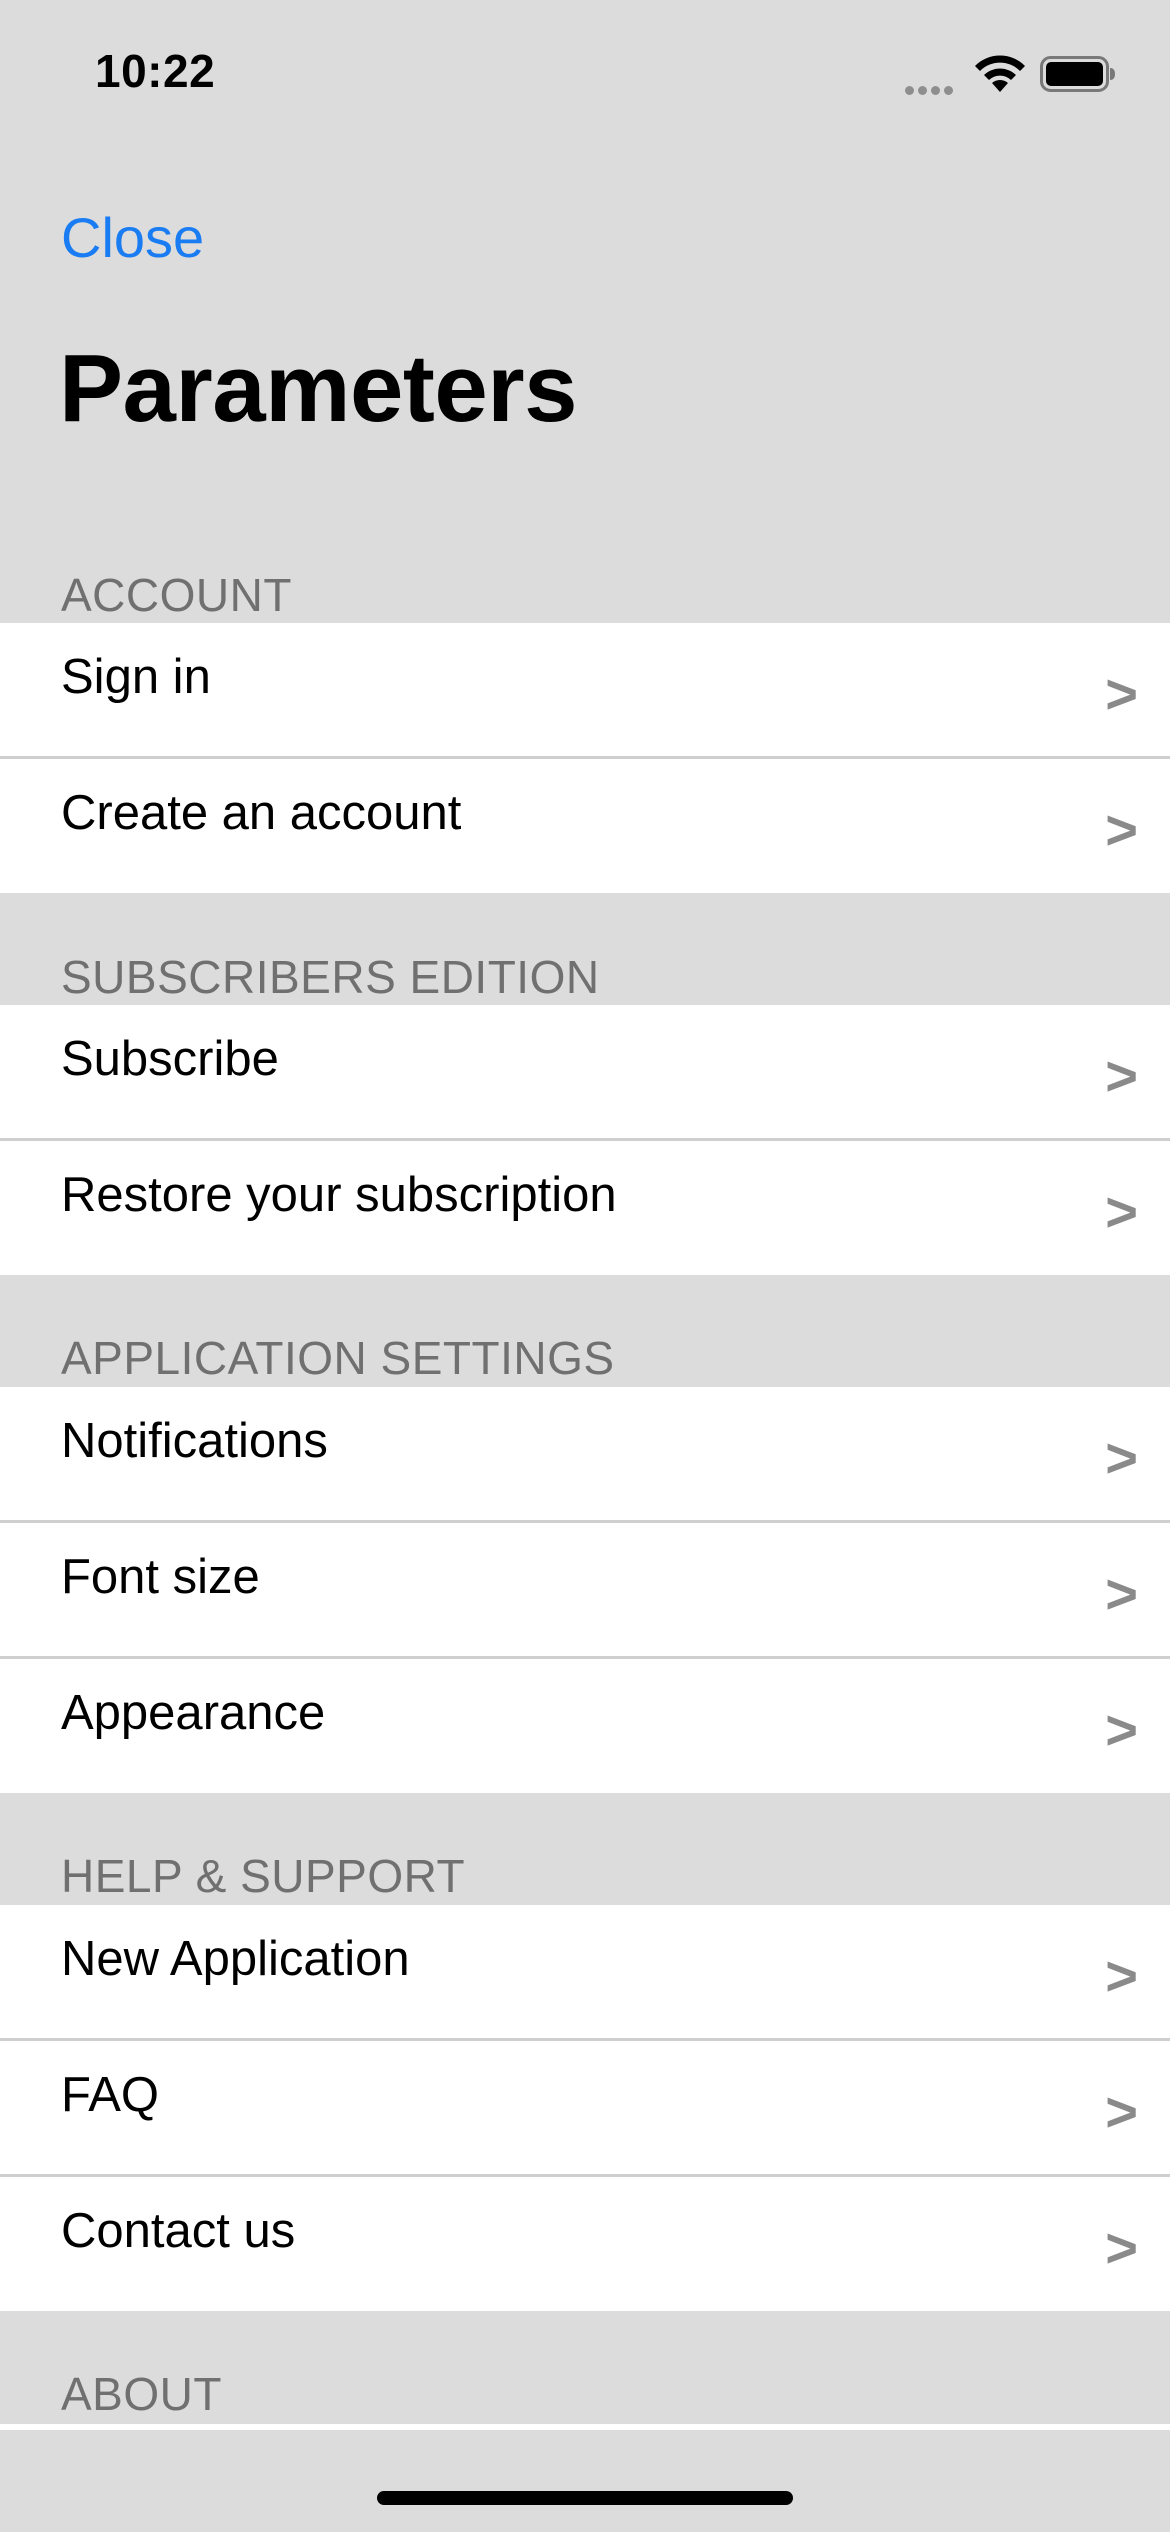 The height and width of the screenshot is (2532, 1170). I want to click on page-title: Parameters, so click(318, 388).